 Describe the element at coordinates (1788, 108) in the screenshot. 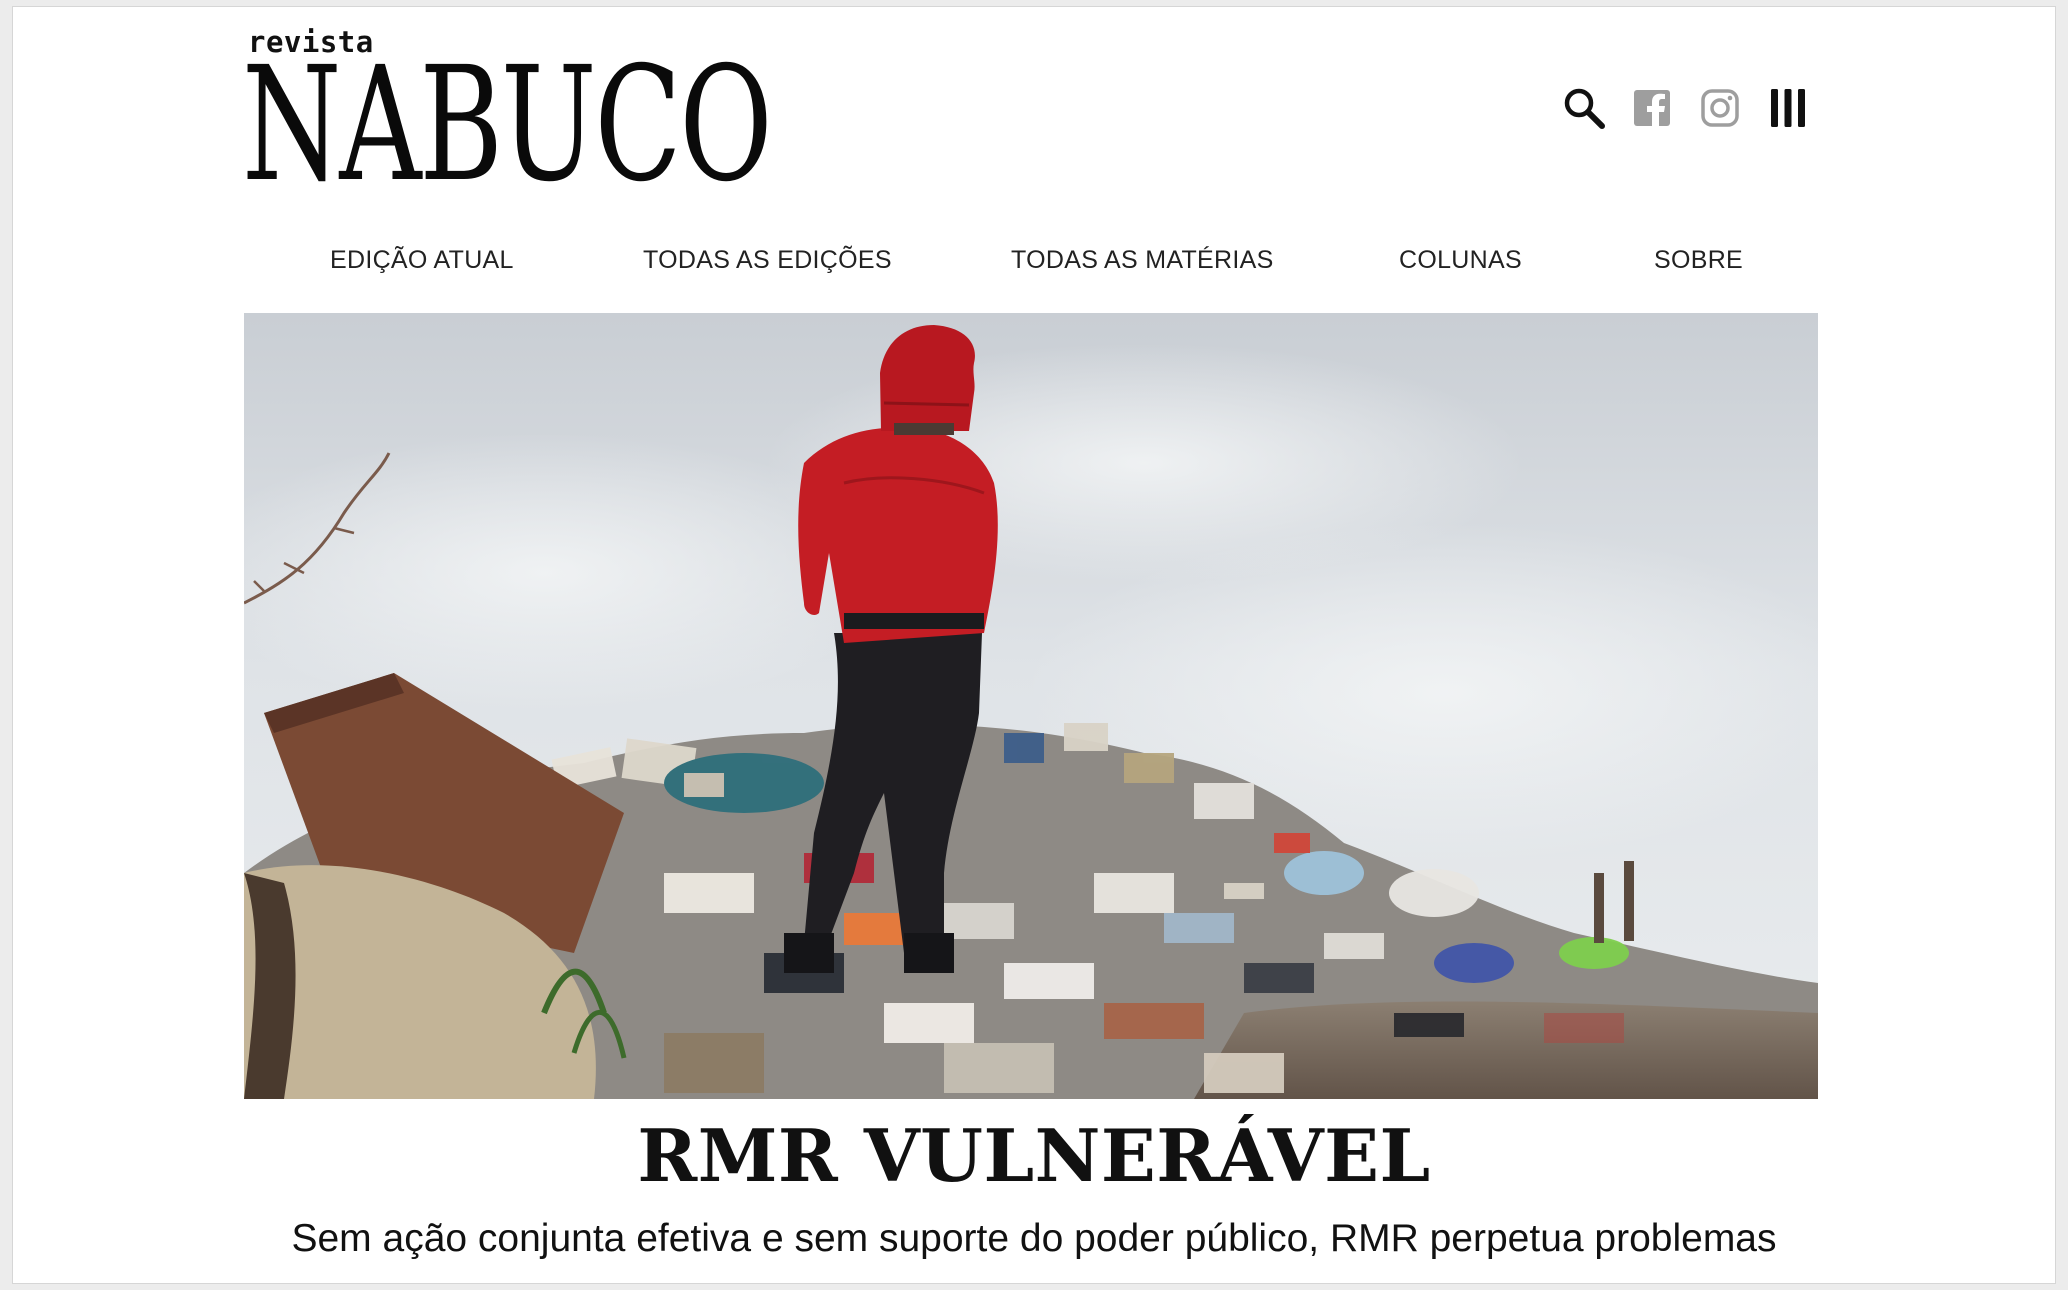

I see `menu-icon` at that location.